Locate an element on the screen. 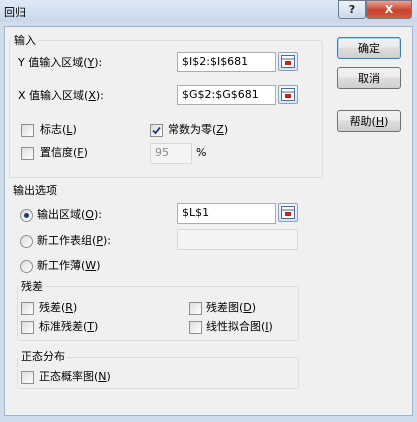 The image size is (417, 422). output-range-ref-button is located at coordinates (288, 212).